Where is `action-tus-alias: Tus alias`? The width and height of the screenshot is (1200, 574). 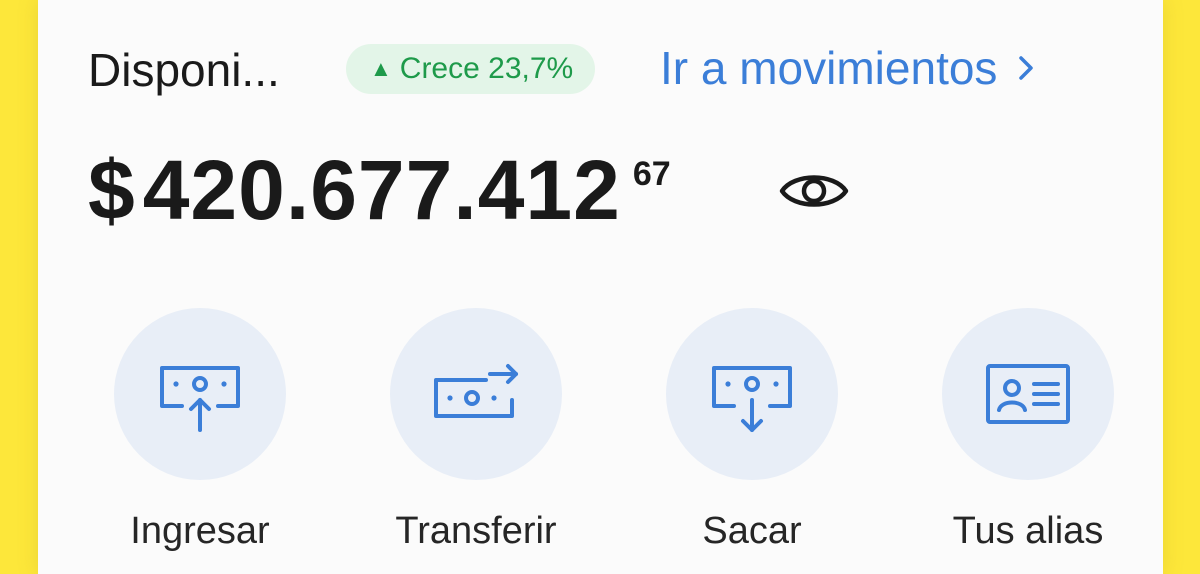
action-tus-alias: Tus alias is located at coordinates (1028, 431).